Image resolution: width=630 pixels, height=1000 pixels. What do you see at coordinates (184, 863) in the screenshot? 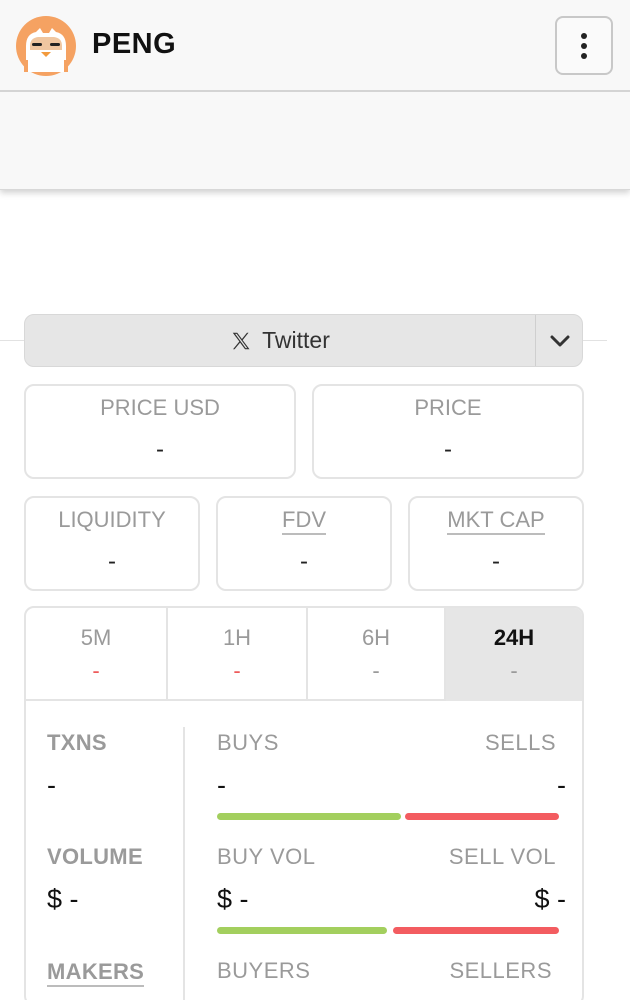
I see `panel-column-divider` at bounding box center [184, 863].